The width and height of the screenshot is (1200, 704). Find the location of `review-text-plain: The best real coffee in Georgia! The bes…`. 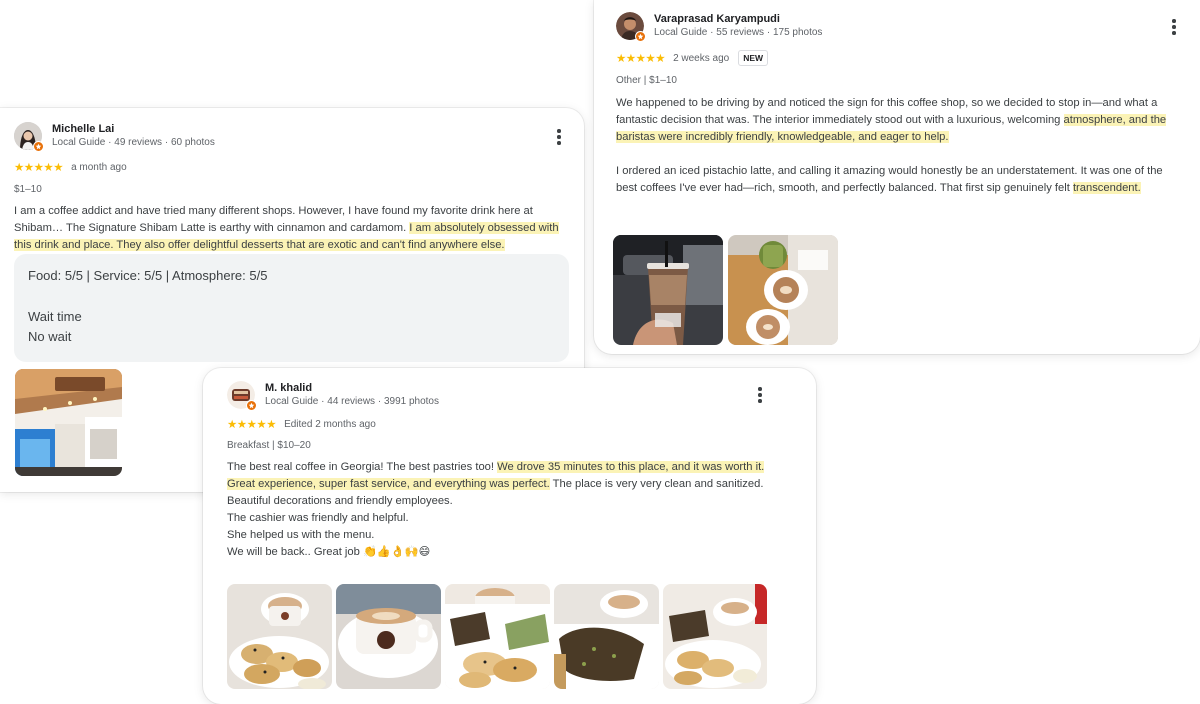

review-text-plain: The best real coffee in Georgia! The bes… is located at coordinates (362, 467).